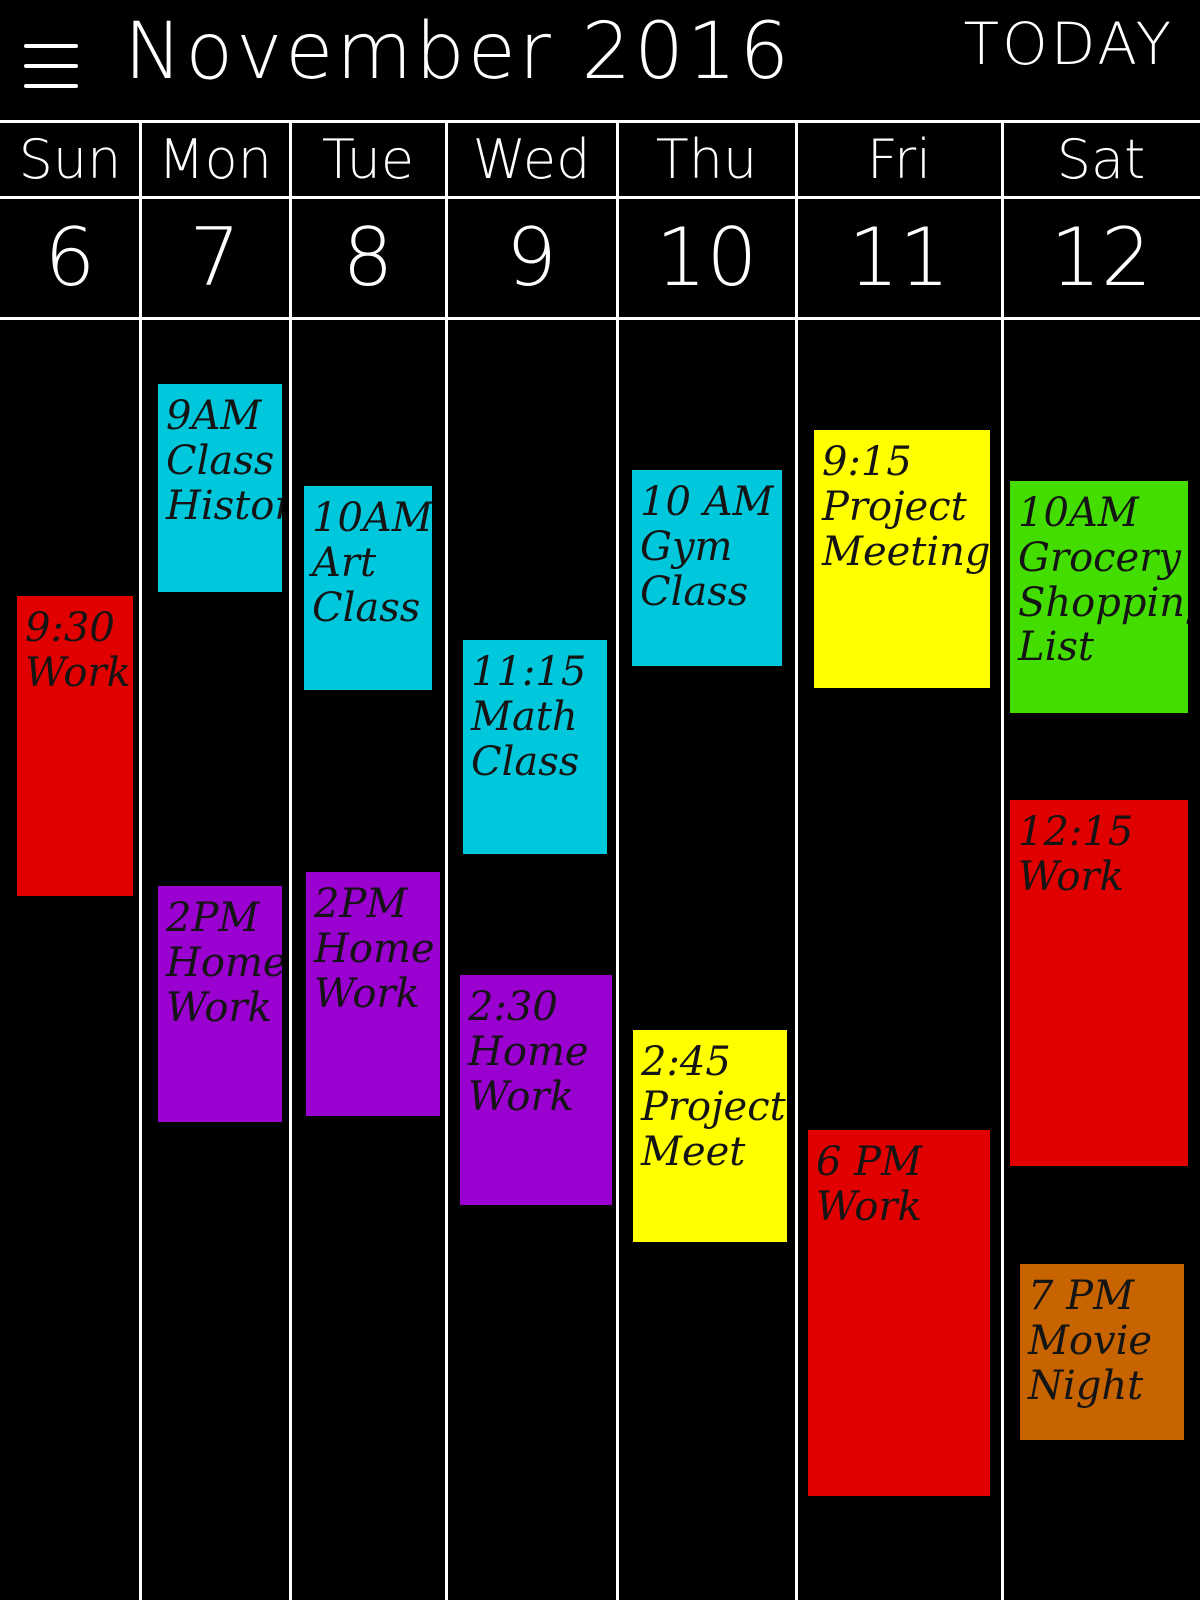 Image resolution: width=1200 pixels, height=1600 pixels. Describe the element at coordinates (1090, 1363) in the screenshot. I see `event-title: Movie Night` at that location.